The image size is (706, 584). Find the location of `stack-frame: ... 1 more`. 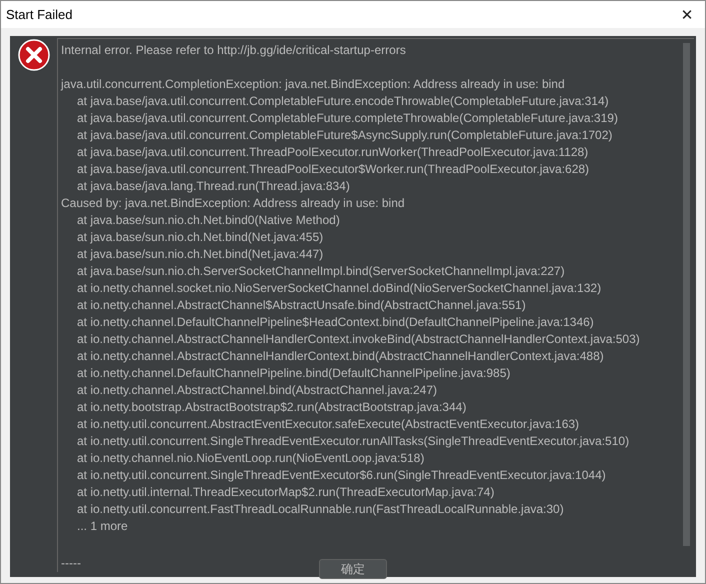

stack-frame: ... 1 more is located at coordinates (102, 526).